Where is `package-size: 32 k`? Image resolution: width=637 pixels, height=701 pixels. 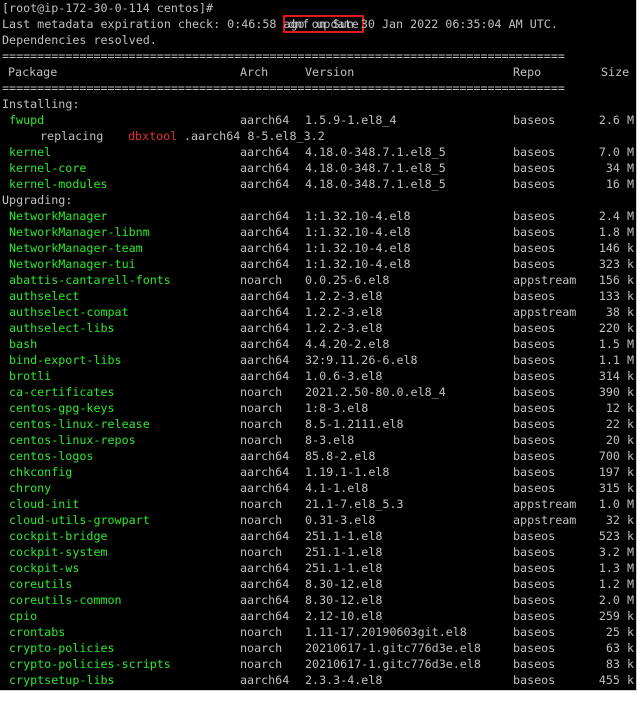 package-size: 32 k is located at coordinates (619, 520).